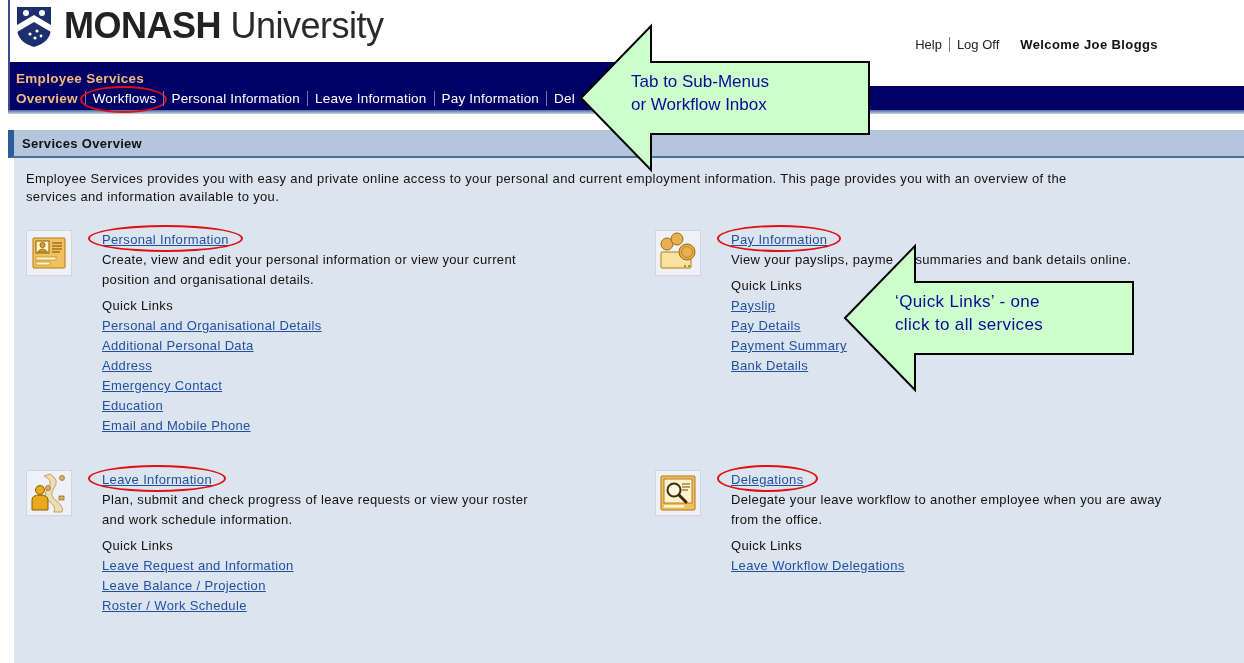  Describe the element at coordinates (127, 365) in the screenshot. I see `quick-link: Address` at that location.